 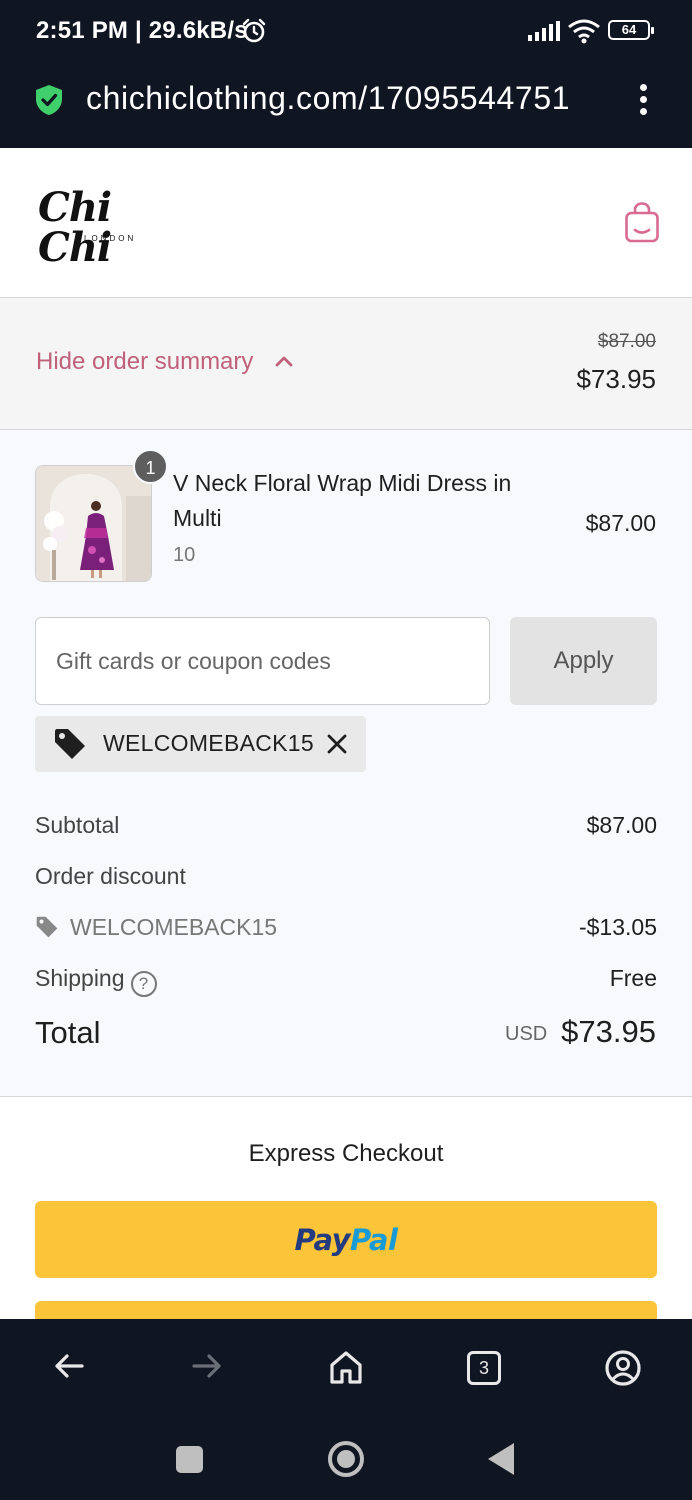 What do you see at coordinates (545, 33) in the screenshot?
I see `signal-icon` at bounding box center [545, 33].